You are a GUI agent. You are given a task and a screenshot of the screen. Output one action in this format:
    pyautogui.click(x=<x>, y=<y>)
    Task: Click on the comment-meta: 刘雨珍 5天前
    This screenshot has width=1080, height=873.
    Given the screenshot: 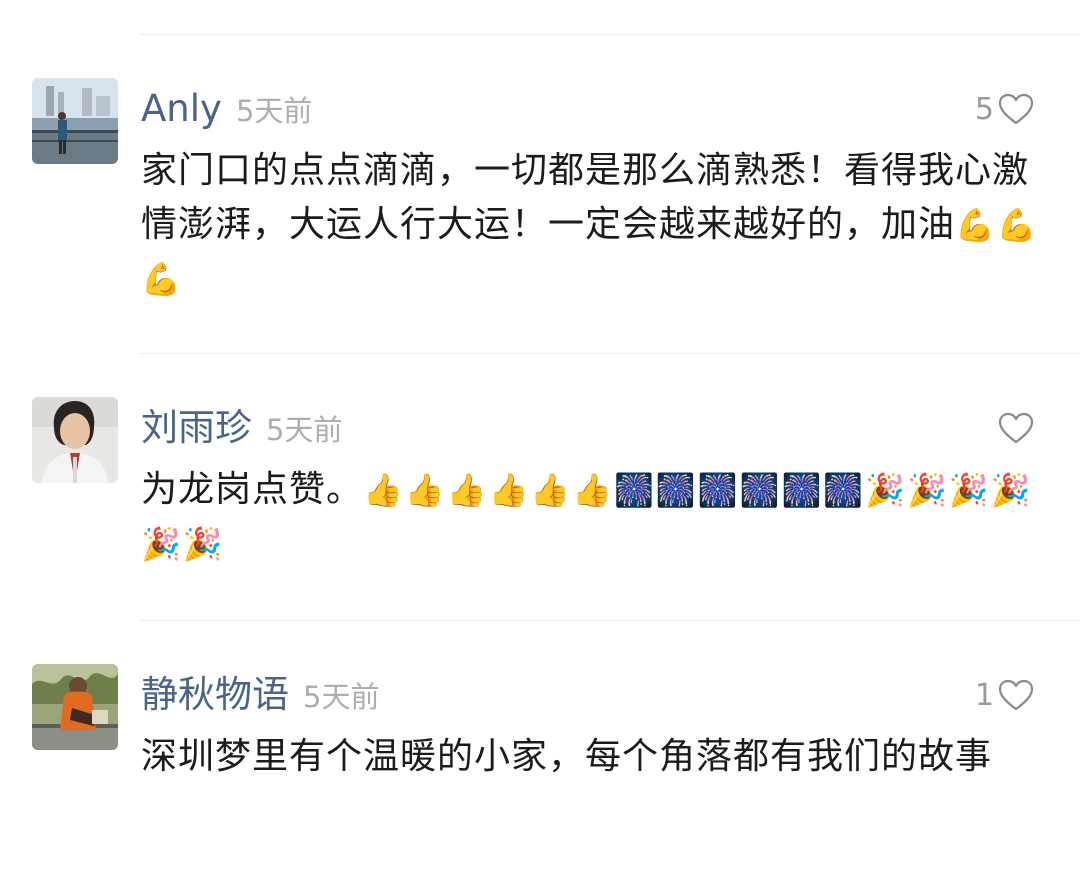 What is the action you would take?
    pyautogui.click(x=241, y=428)
    